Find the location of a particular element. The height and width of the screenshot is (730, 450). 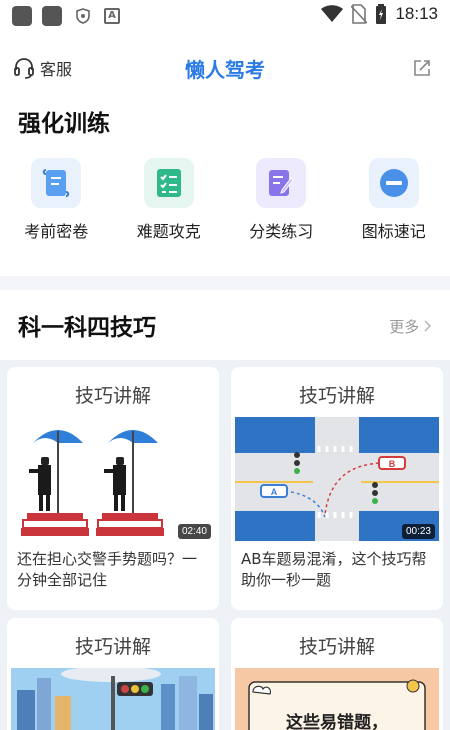

wifi-icon is located at coordinates (332, 13).